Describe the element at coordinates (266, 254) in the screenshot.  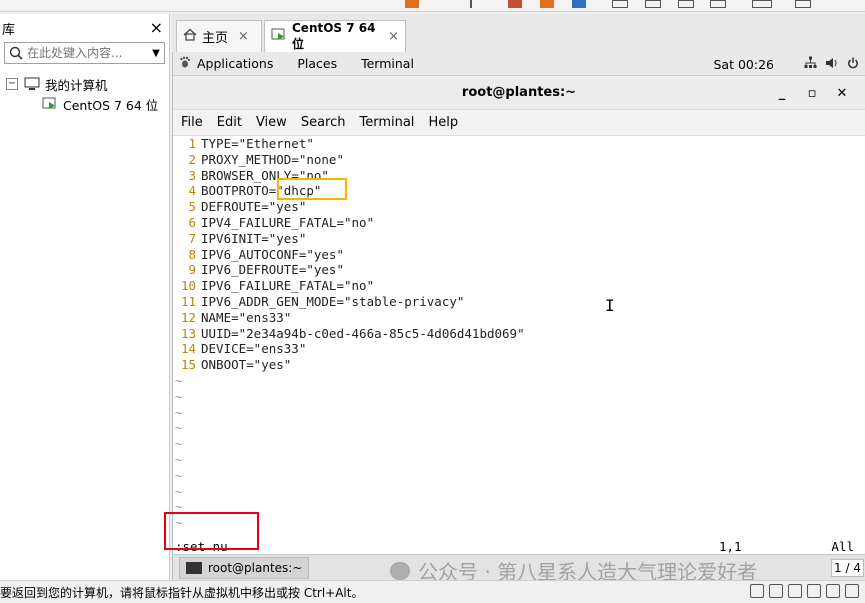
I see `editor-line: 8 IPV6_AUTOCONF="yes"` at that location.